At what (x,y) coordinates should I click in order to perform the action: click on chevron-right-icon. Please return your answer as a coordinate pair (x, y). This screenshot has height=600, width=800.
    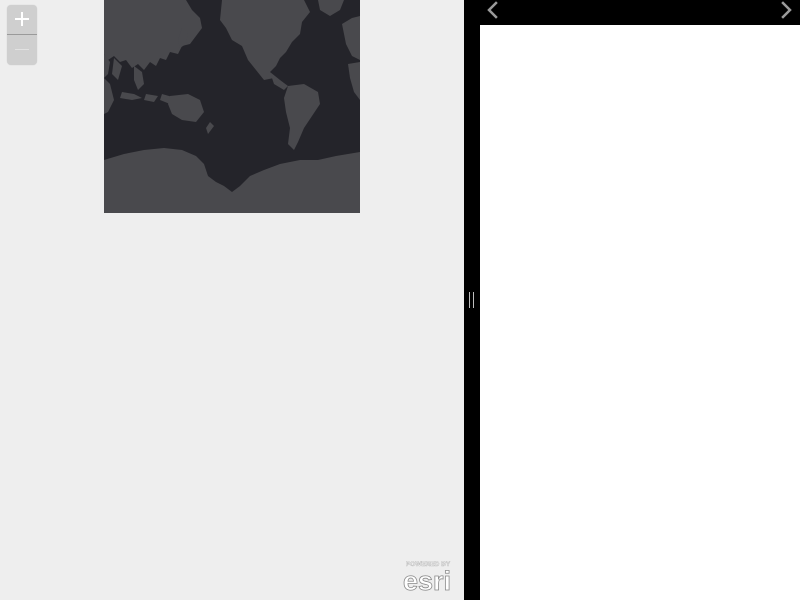
    Looking at the image, I should click on (786, 10).